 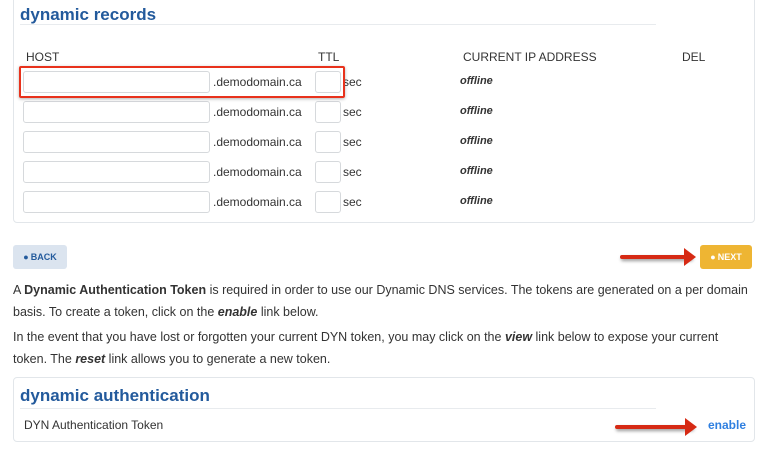 I want to click on header-host: HOST, so click(x=43, y=57).